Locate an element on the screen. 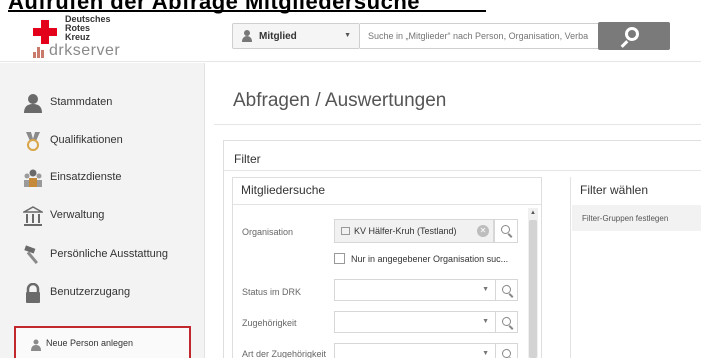  team-icon is located at coordinates (33, 178).